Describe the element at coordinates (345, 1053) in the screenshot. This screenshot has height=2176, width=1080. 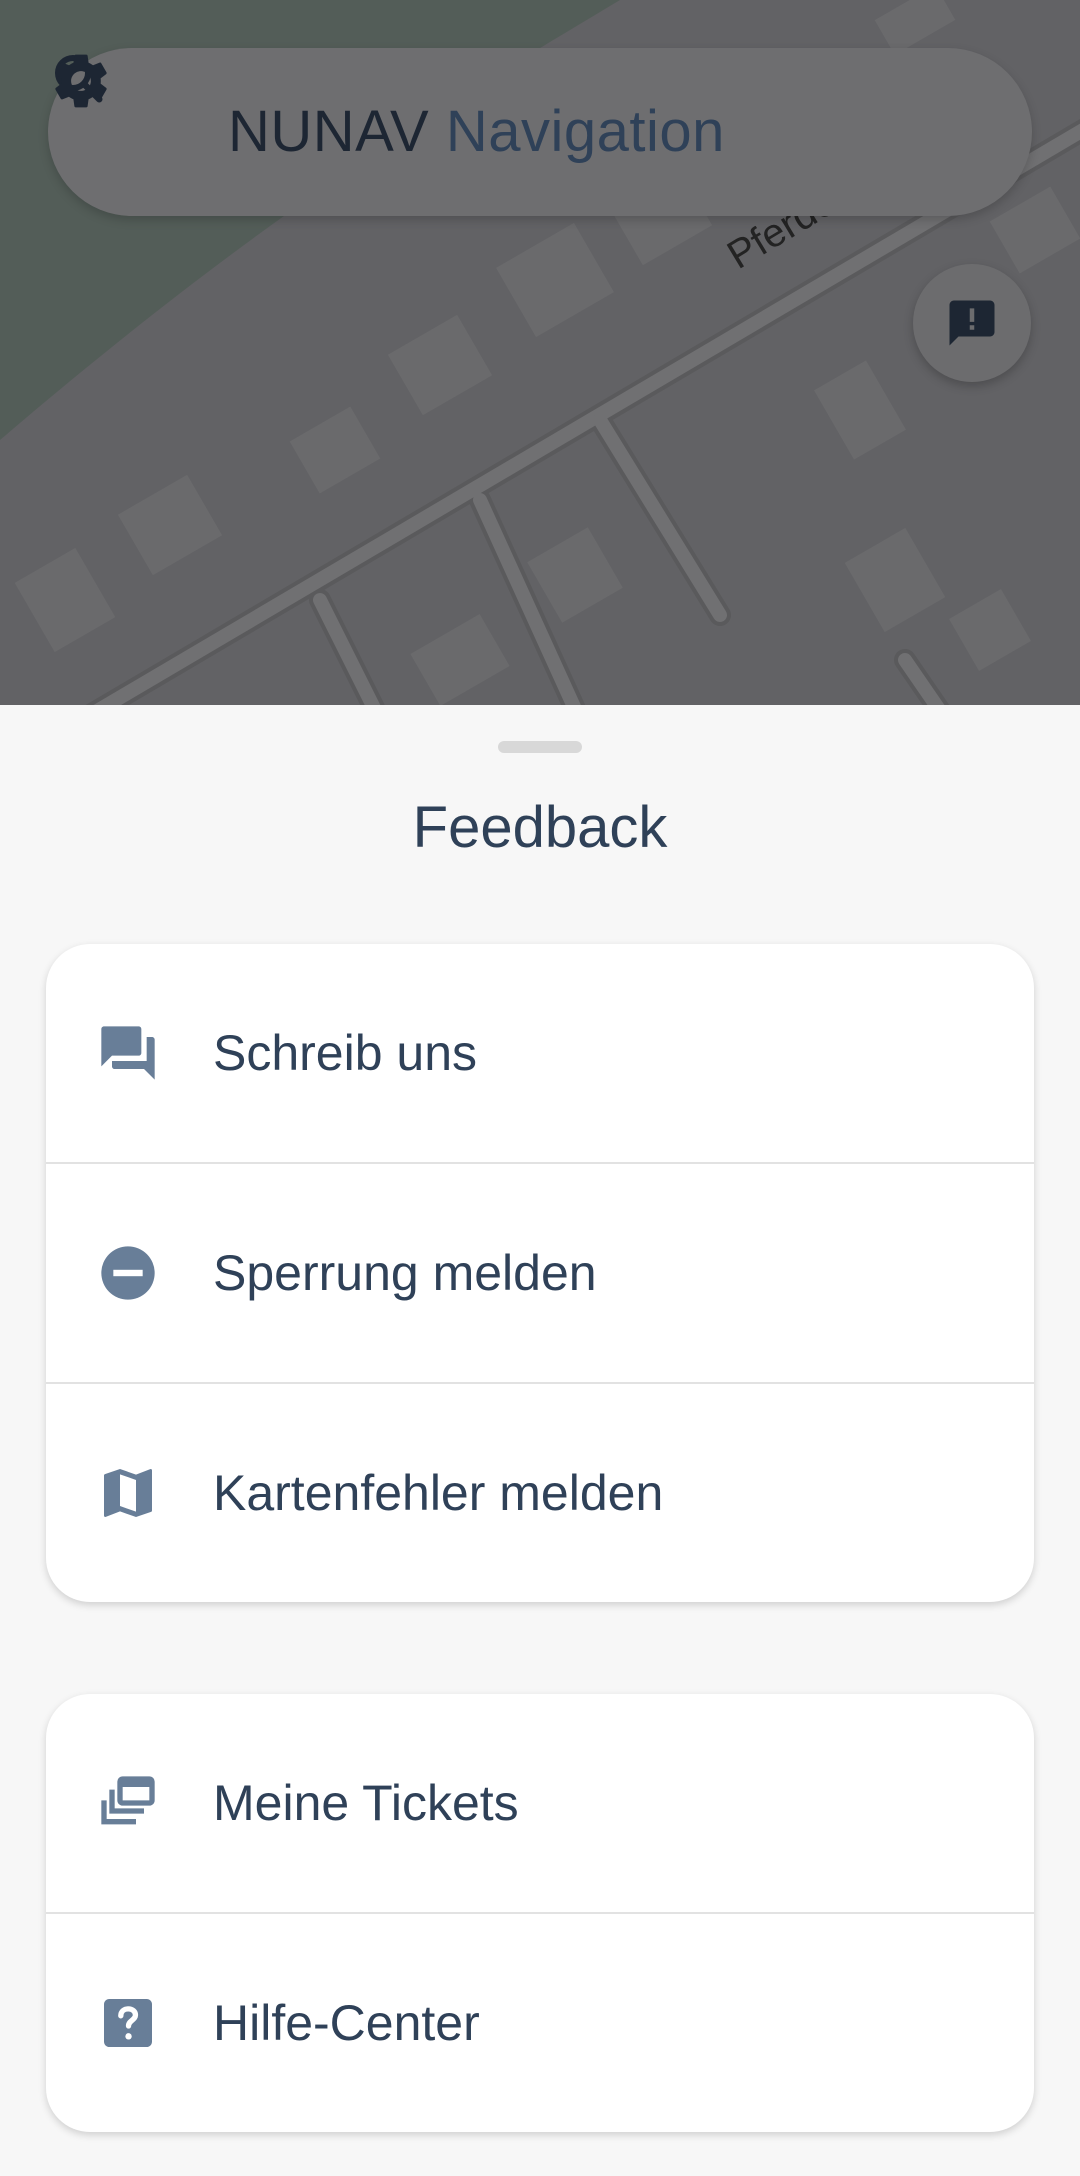
I see `menu-item-label: Schreib uns` at that location.